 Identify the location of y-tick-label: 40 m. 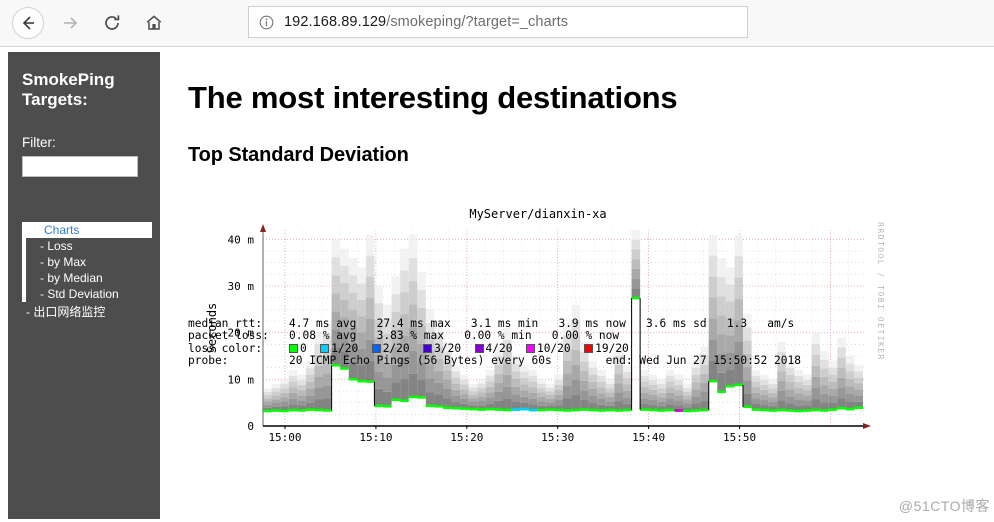
(241, 239).